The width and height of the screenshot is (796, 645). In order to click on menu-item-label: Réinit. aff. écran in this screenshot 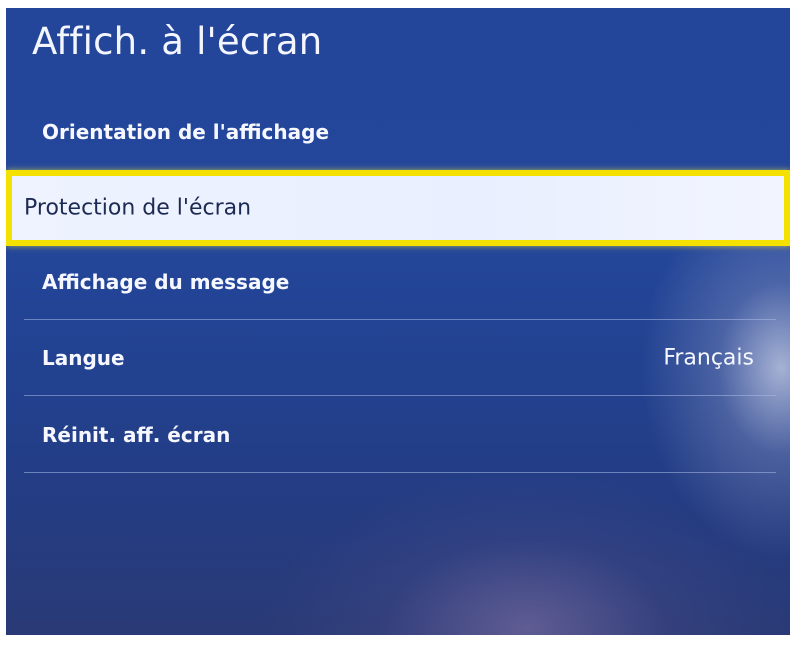, I will do `click(136, 435)`.